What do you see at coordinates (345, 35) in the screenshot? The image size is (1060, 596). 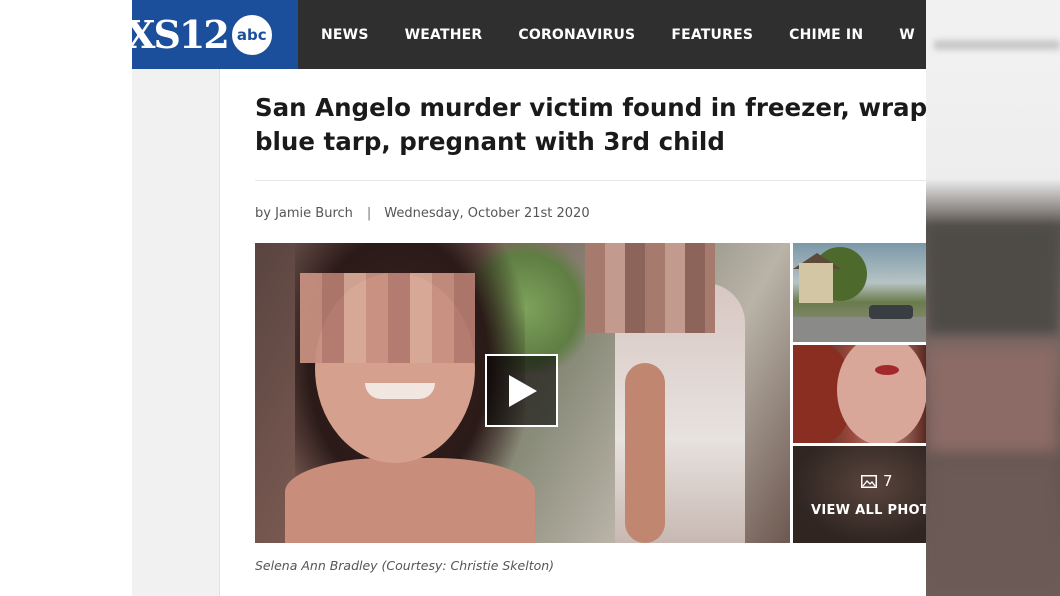 I see `nav-item-news: NEWS` at bounding box center [345, 35].